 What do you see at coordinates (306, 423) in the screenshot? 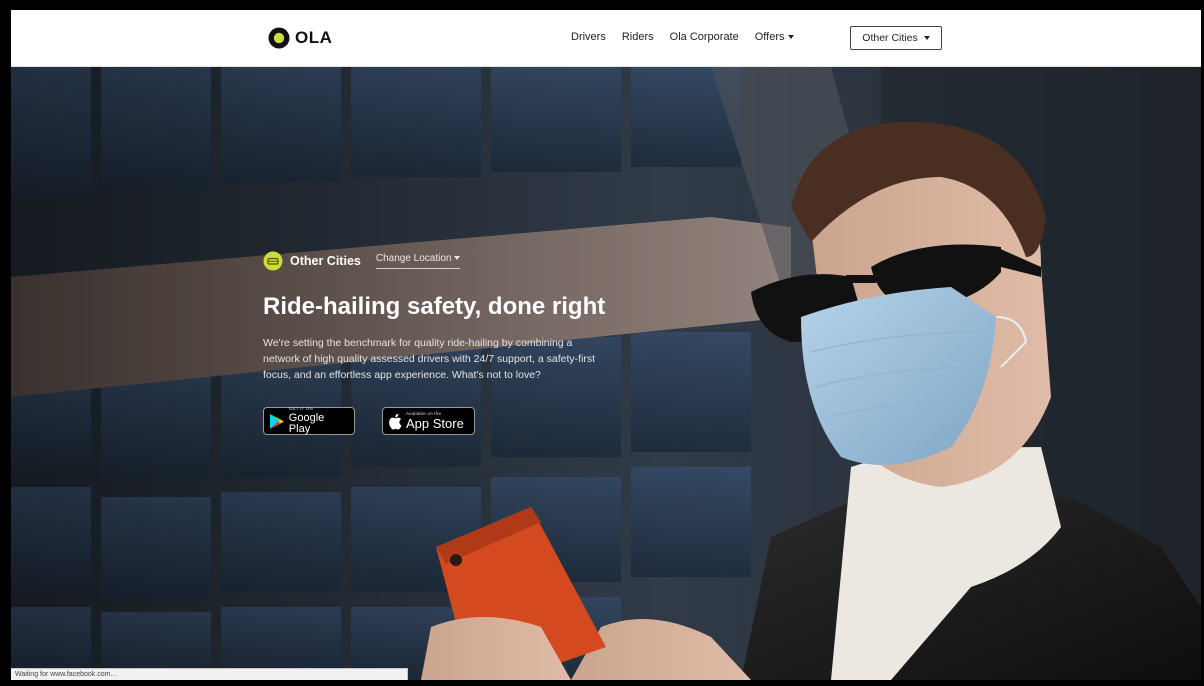
I see `google-play-big: Google Play` at bounding box center [306, 423].